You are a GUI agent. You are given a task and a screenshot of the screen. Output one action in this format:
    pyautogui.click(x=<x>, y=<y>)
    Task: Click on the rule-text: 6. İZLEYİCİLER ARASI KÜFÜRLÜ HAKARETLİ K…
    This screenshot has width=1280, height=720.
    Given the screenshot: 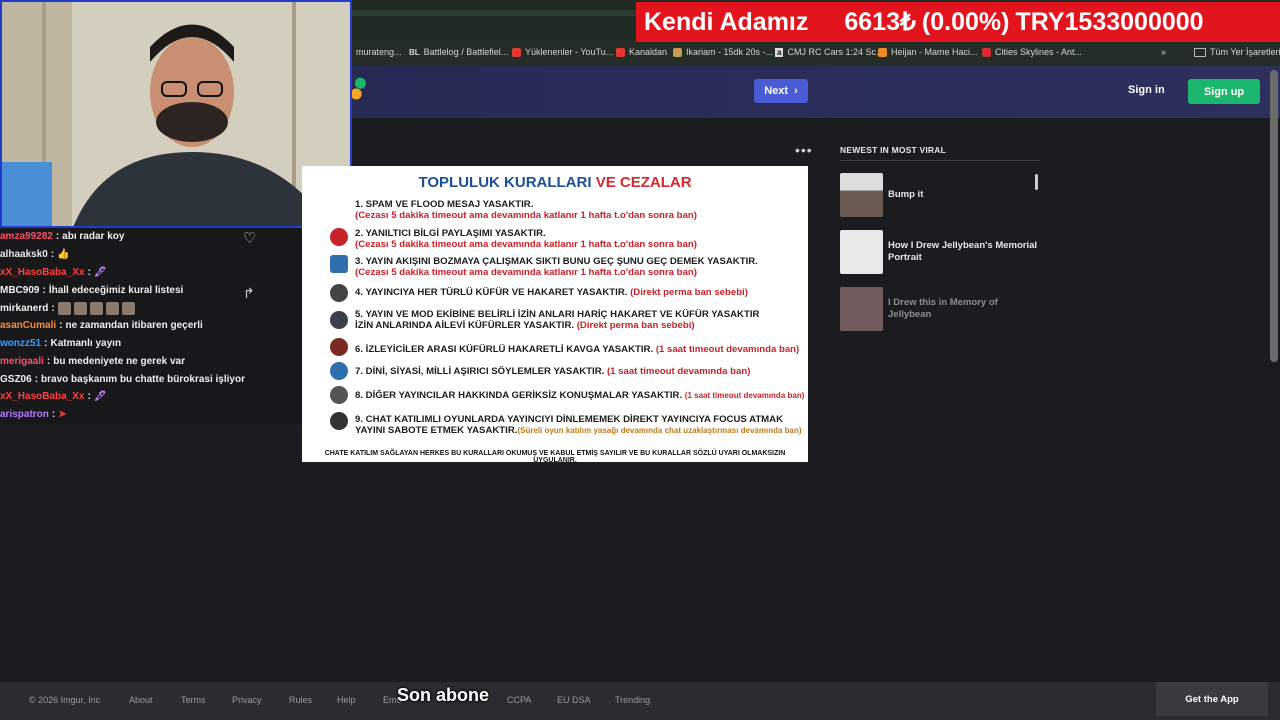 What is the action you would take?
    pyautogui.click(x=504, y=349)
    